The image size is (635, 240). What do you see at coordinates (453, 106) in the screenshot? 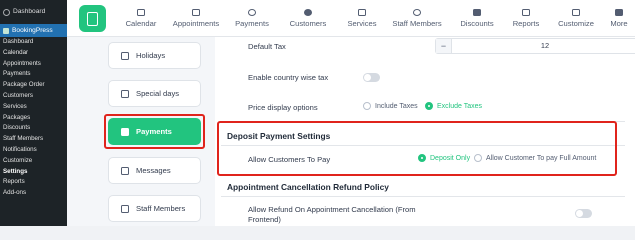
I see `exclude-taxes-radio: Exclude Taxes` at bounding box center [453, 106].